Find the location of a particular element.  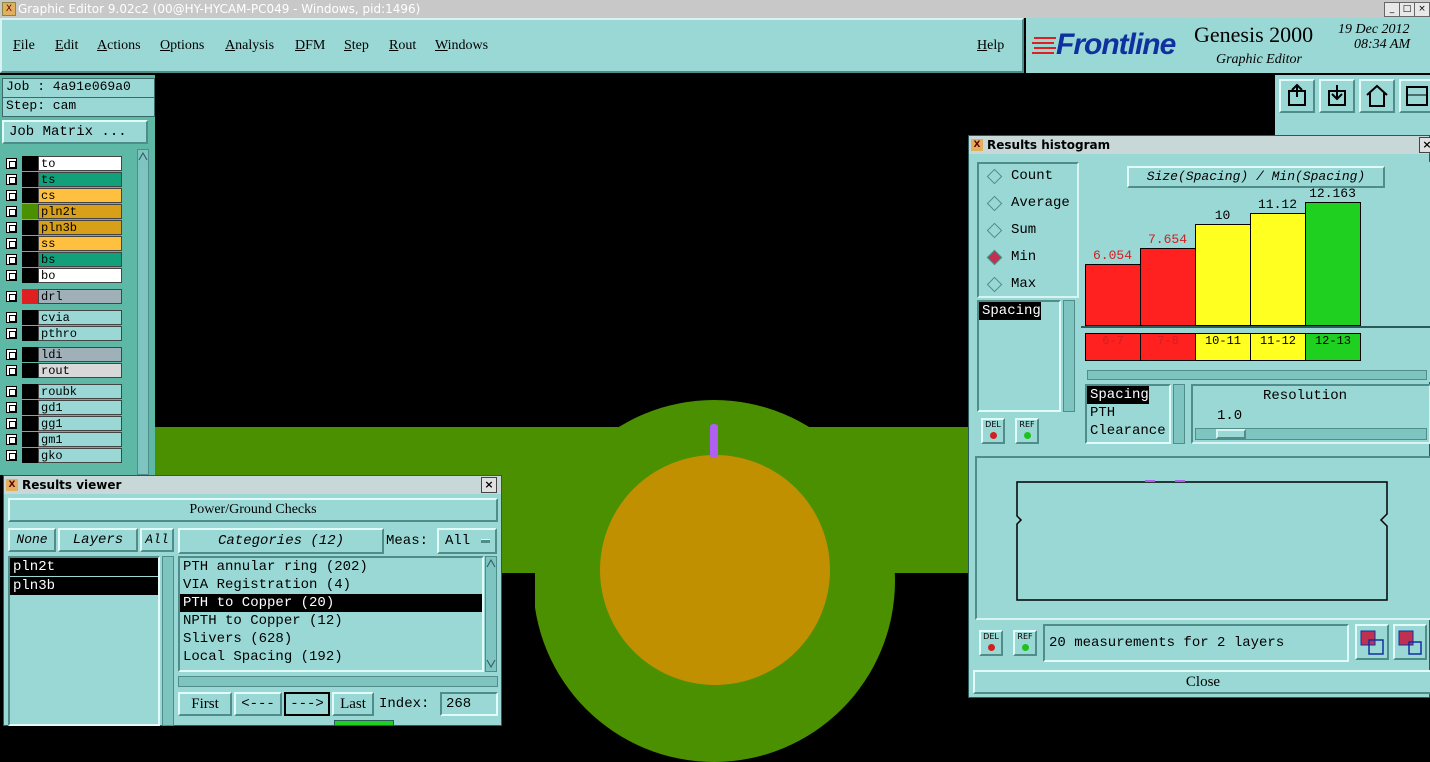

scroll-down-arrow-icon is located at coordinates (491, 664).